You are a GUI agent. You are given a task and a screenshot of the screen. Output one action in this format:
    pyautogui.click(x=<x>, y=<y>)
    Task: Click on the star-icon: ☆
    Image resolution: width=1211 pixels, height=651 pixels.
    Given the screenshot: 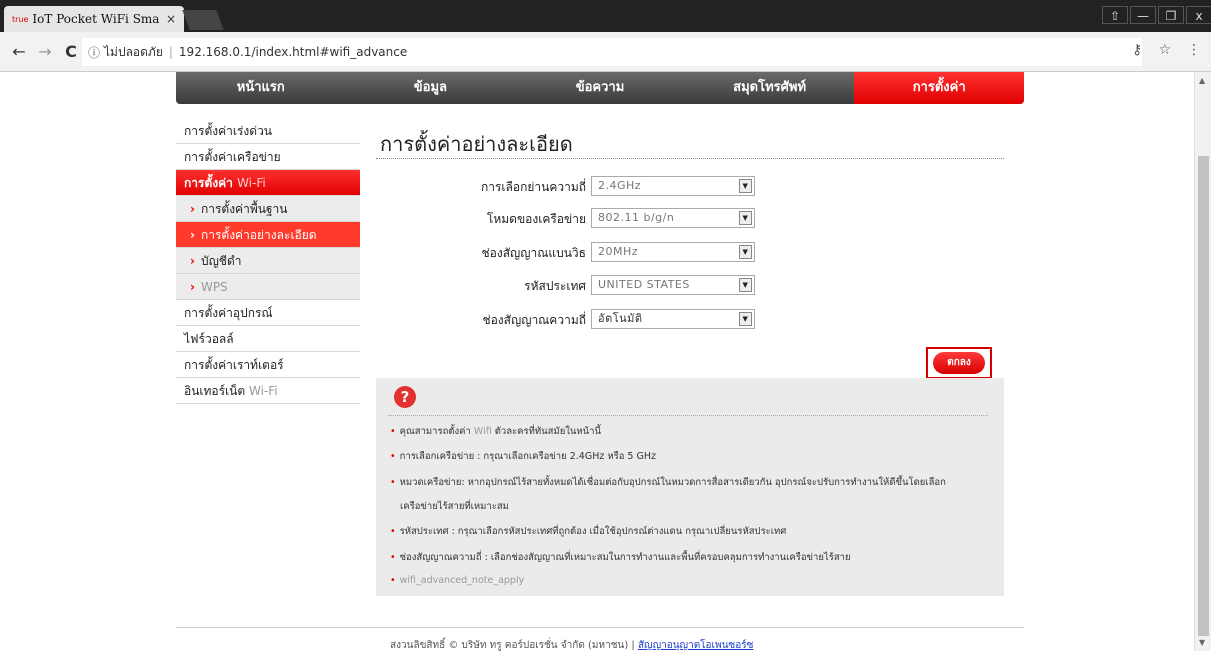 What is the action you would take?
    pyautogui.click(x=1164, y=50)
    